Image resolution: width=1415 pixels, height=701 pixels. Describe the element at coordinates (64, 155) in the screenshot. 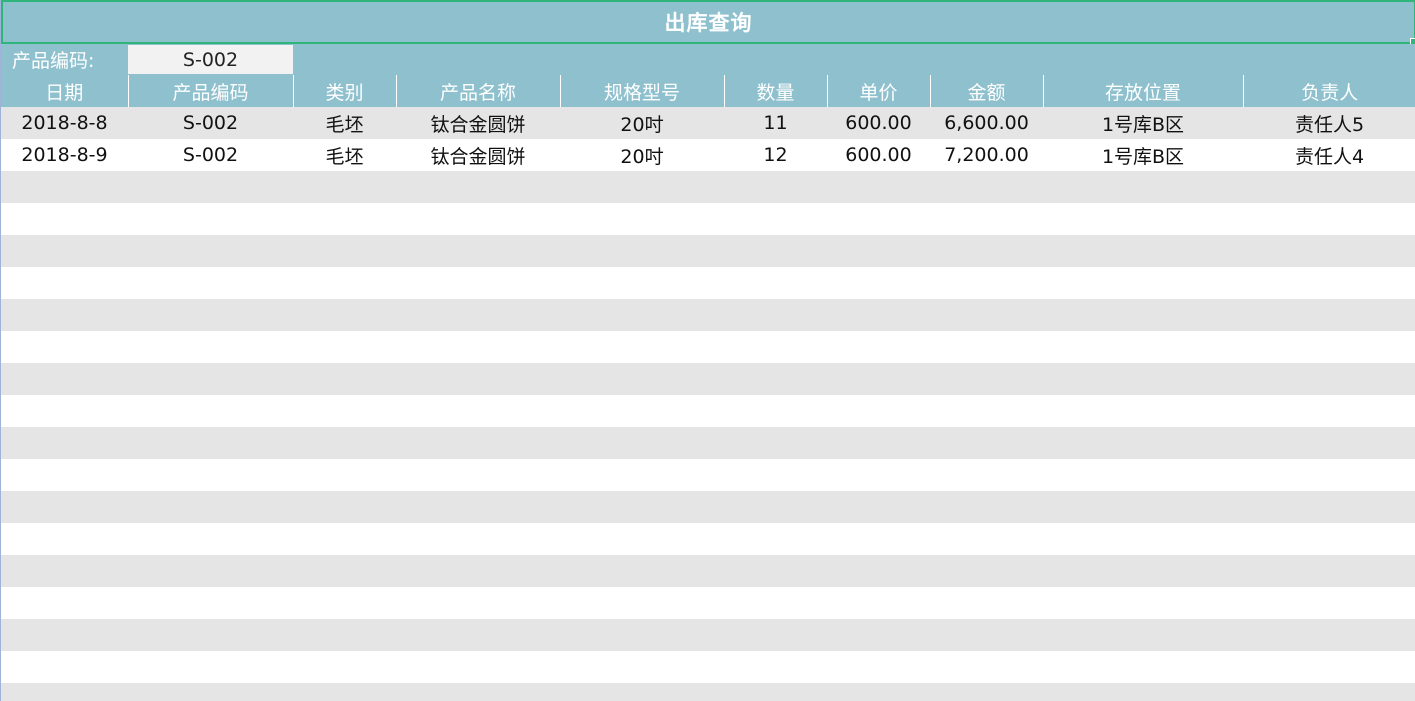

I see `cell-date: 2018-8-9` at that location.